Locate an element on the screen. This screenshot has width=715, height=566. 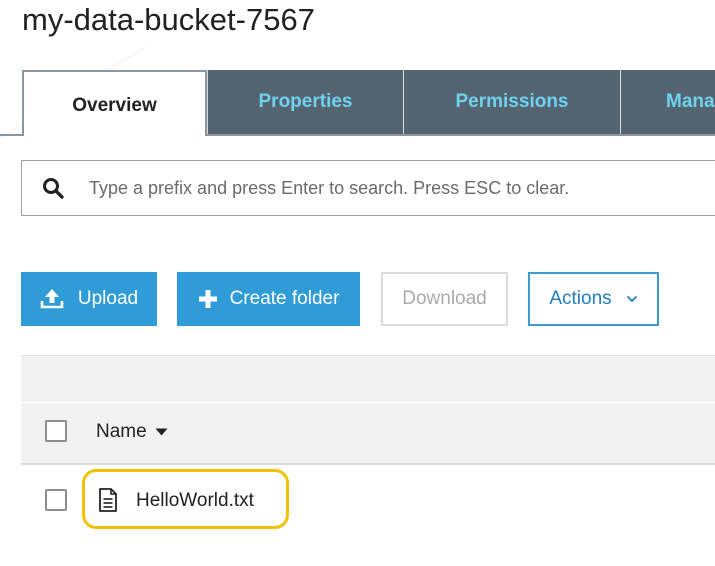
tab-properties: Properties is located at coordinates (305, 102).